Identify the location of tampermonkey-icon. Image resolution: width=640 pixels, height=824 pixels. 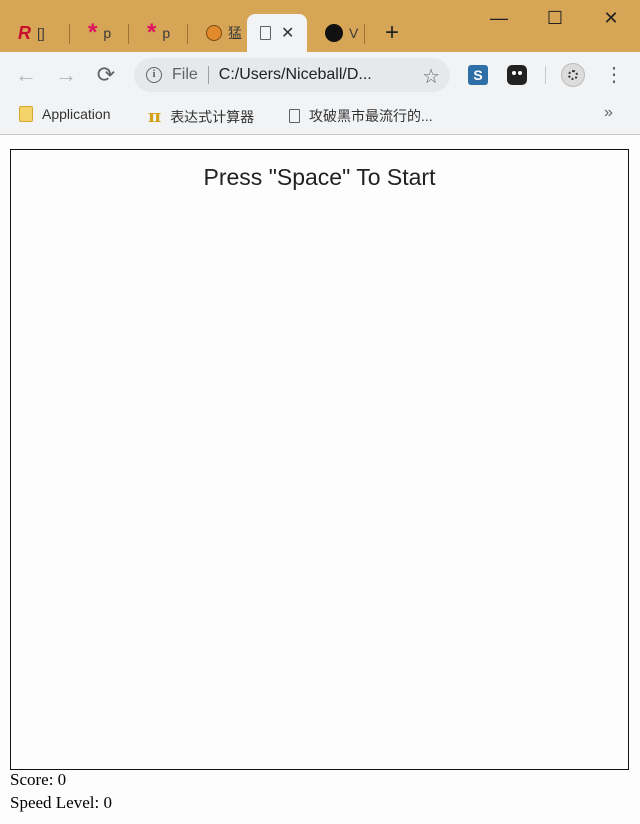
(517, 75).